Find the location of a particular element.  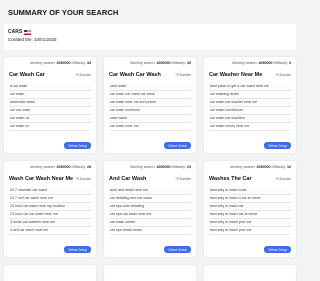

keyword-item: car wash ca is located at coordinates (50, 119).